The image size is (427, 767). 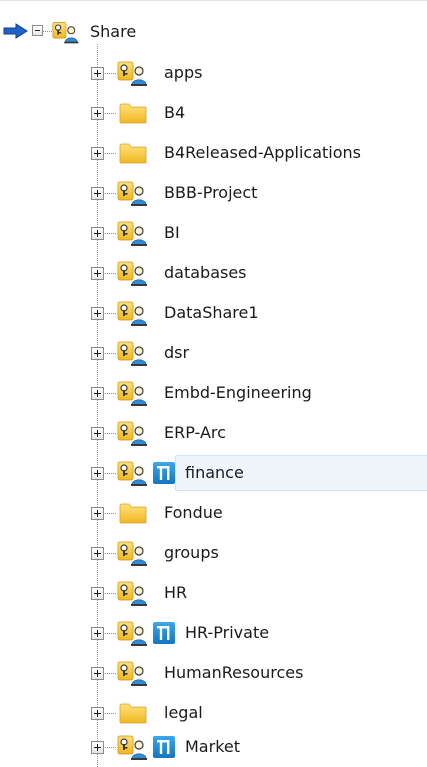 What do you see at coordinates (213, 32) in the screenshot?
I see `tree-root-share: Share` at bounding box center [213, 32].